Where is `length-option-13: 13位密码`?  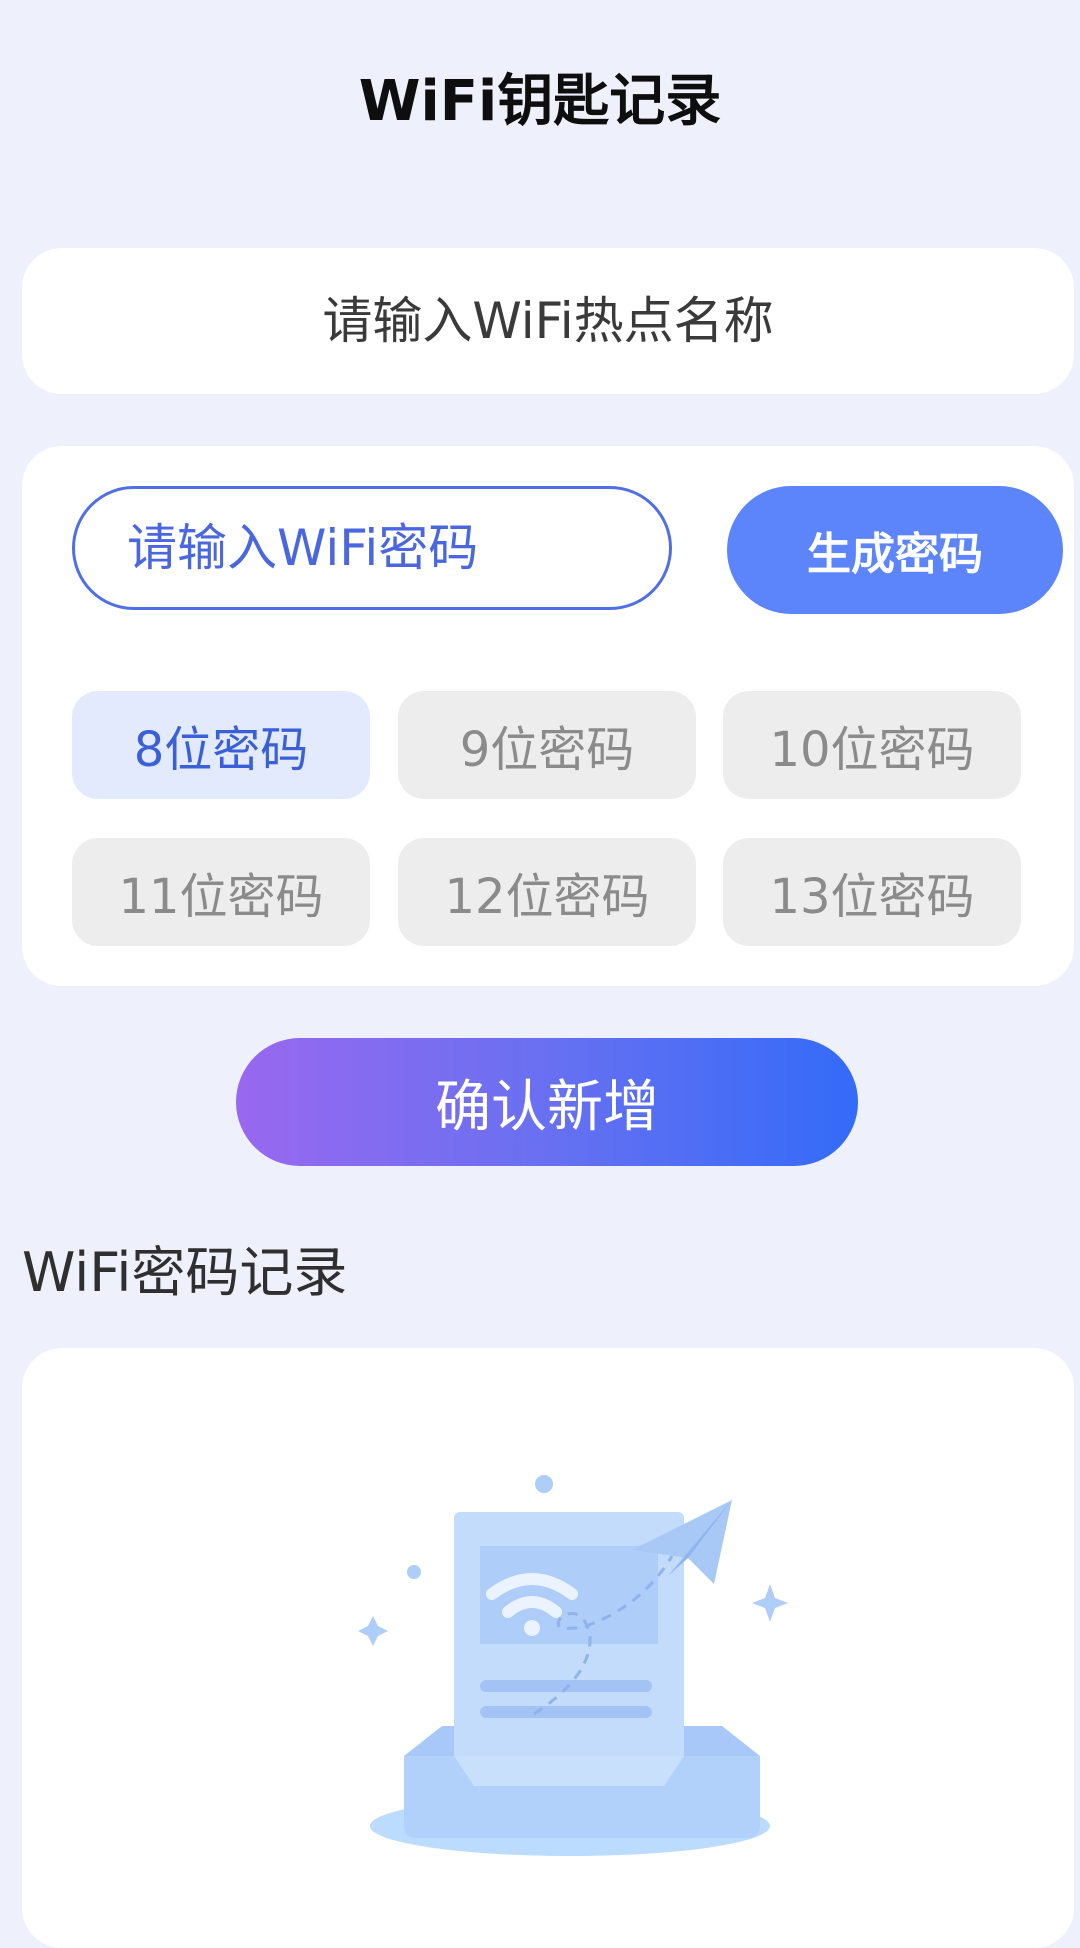 length-option-13: 13位密码 is located at coordinates (872, 892).